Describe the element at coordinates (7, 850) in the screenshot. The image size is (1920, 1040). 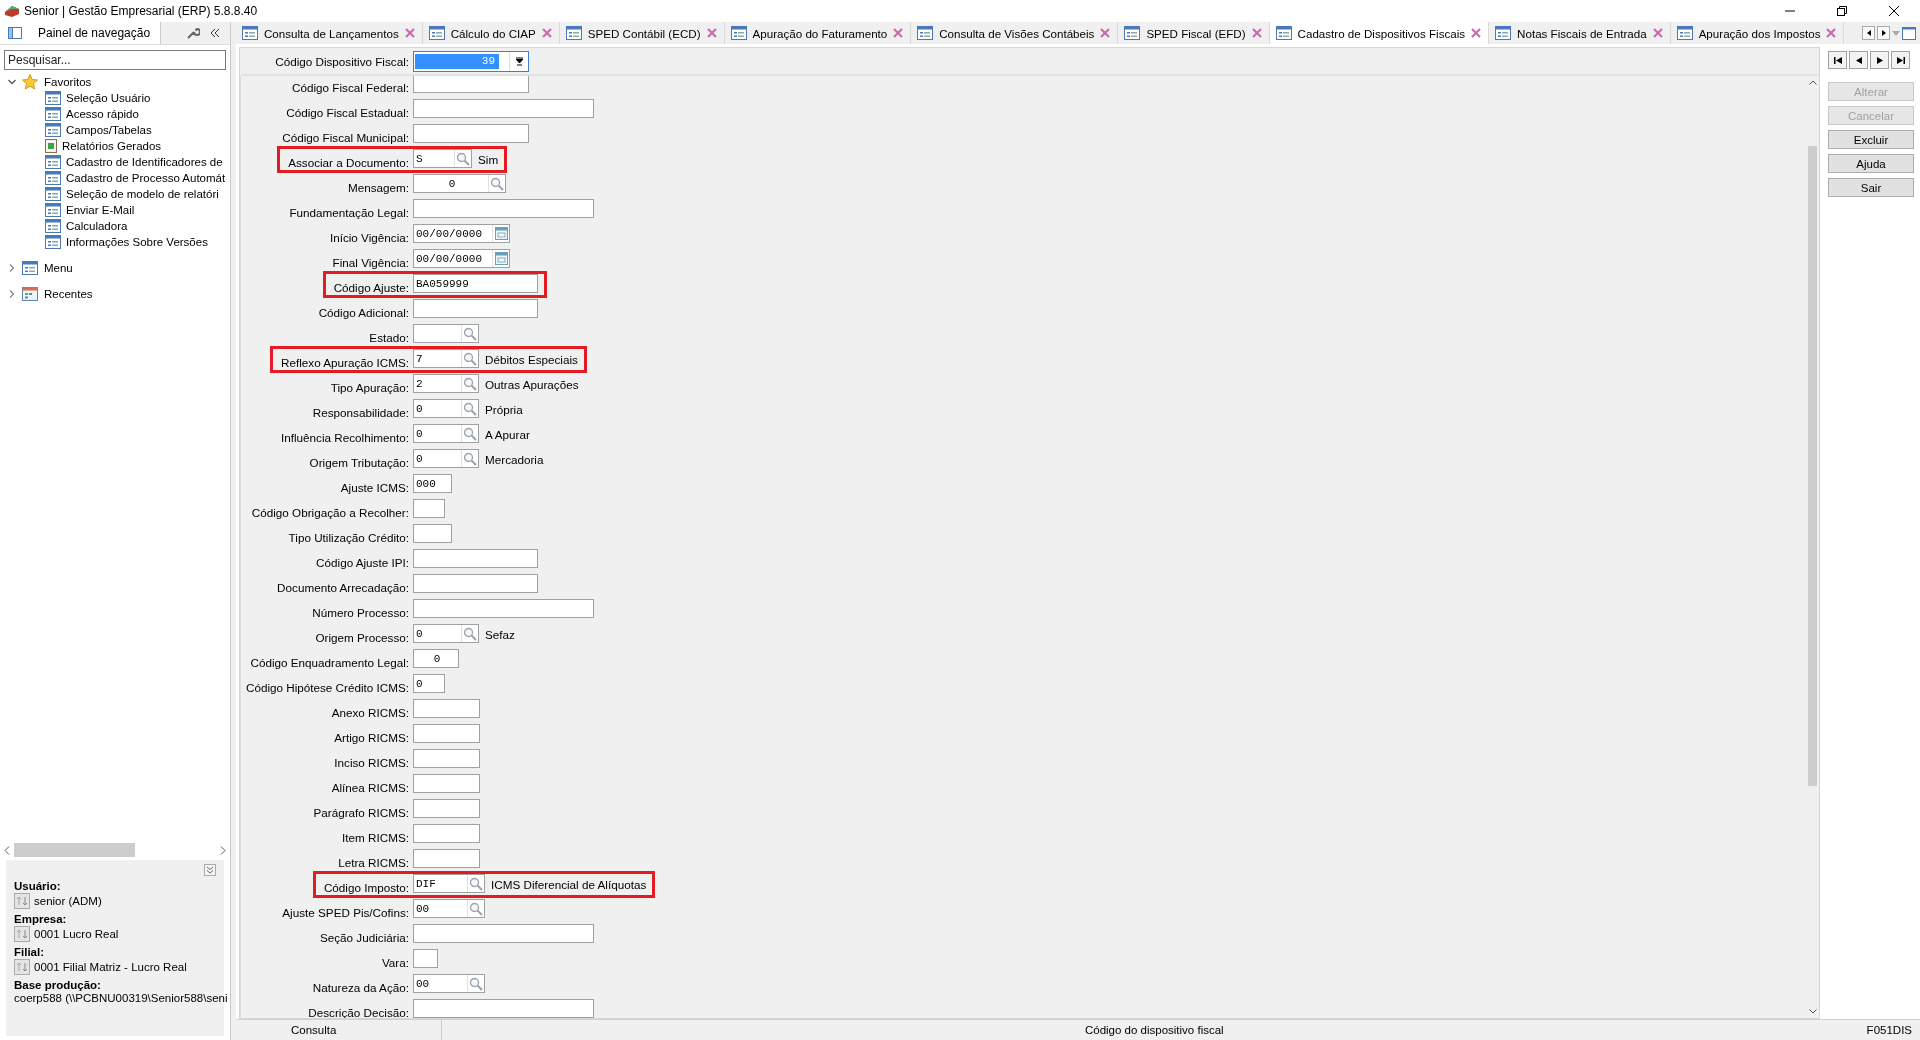
I see `scroll-left-icon` at that location.